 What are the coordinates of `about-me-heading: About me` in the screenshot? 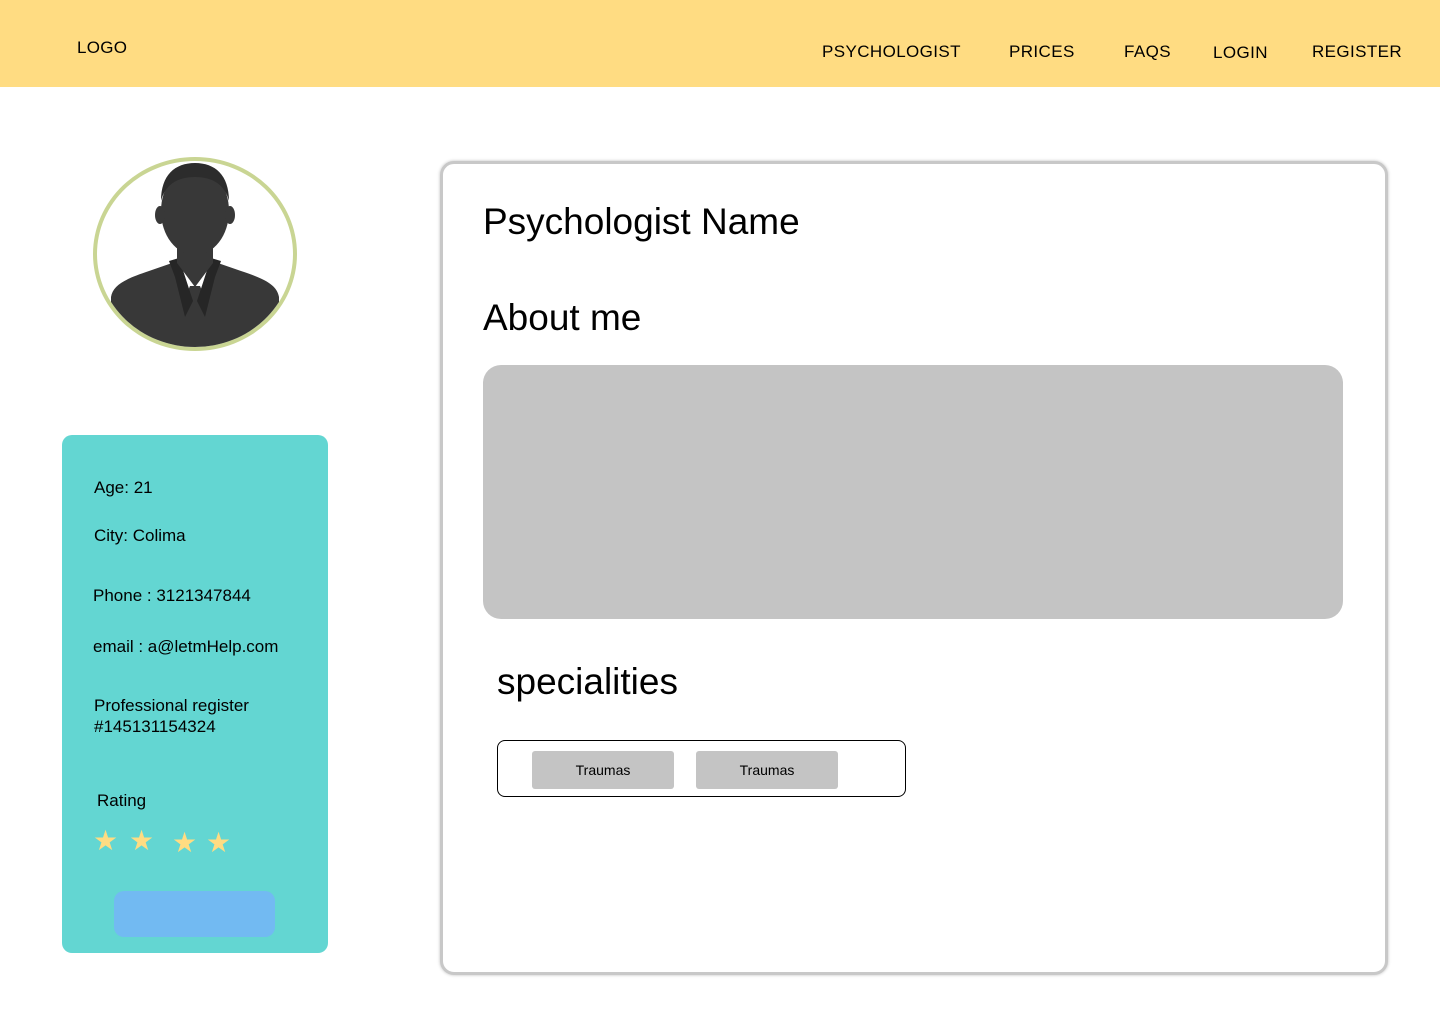 It's located at (562, 317).